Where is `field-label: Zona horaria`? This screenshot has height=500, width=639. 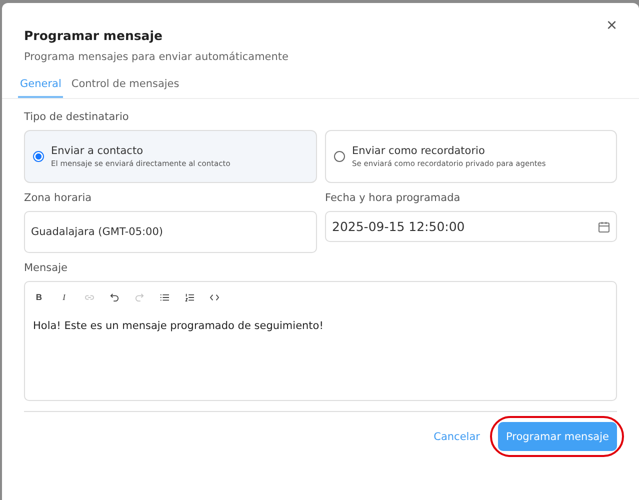 field-label: Zona horaria is located at coordinates (58, 198).